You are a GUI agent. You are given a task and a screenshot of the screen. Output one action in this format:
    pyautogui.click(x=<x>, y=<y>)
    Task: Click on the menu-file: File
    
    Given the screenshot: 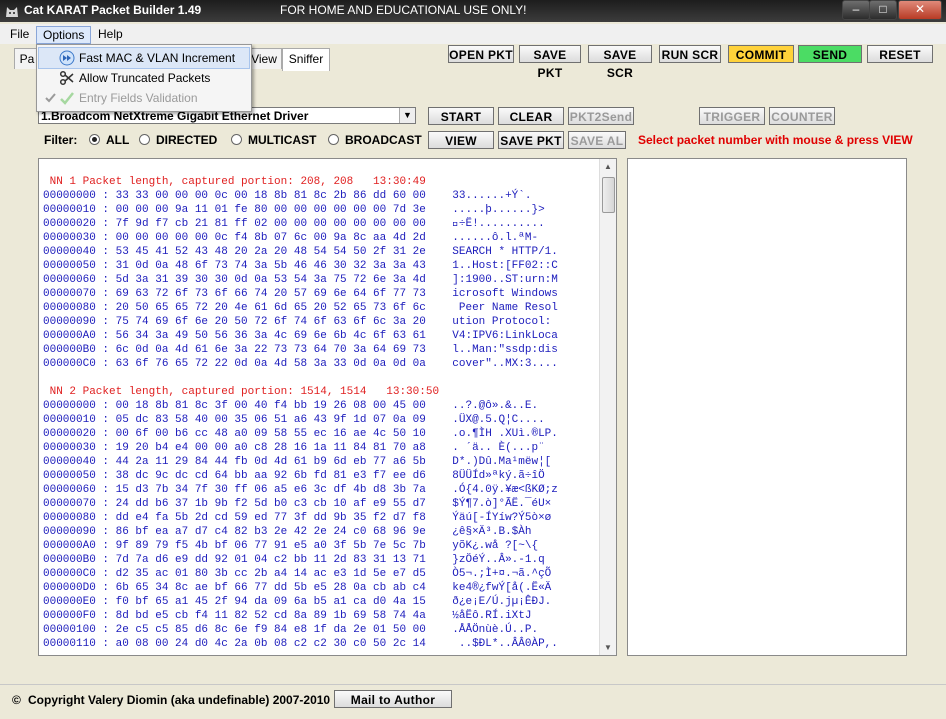 What is the action you would take?
    pyautogui.click(x=19, y=34)
    